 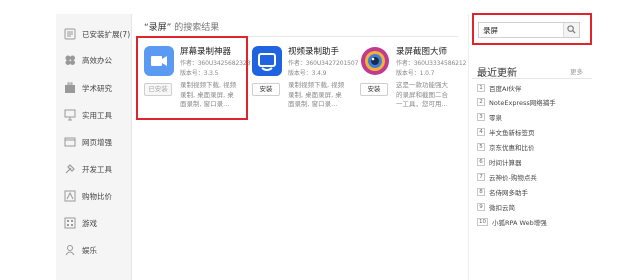 What do you see at coordinates (97, 88) in the screenshot?
I see `sidebar-item-label: 学术研究` at bounding box center [97, 88].